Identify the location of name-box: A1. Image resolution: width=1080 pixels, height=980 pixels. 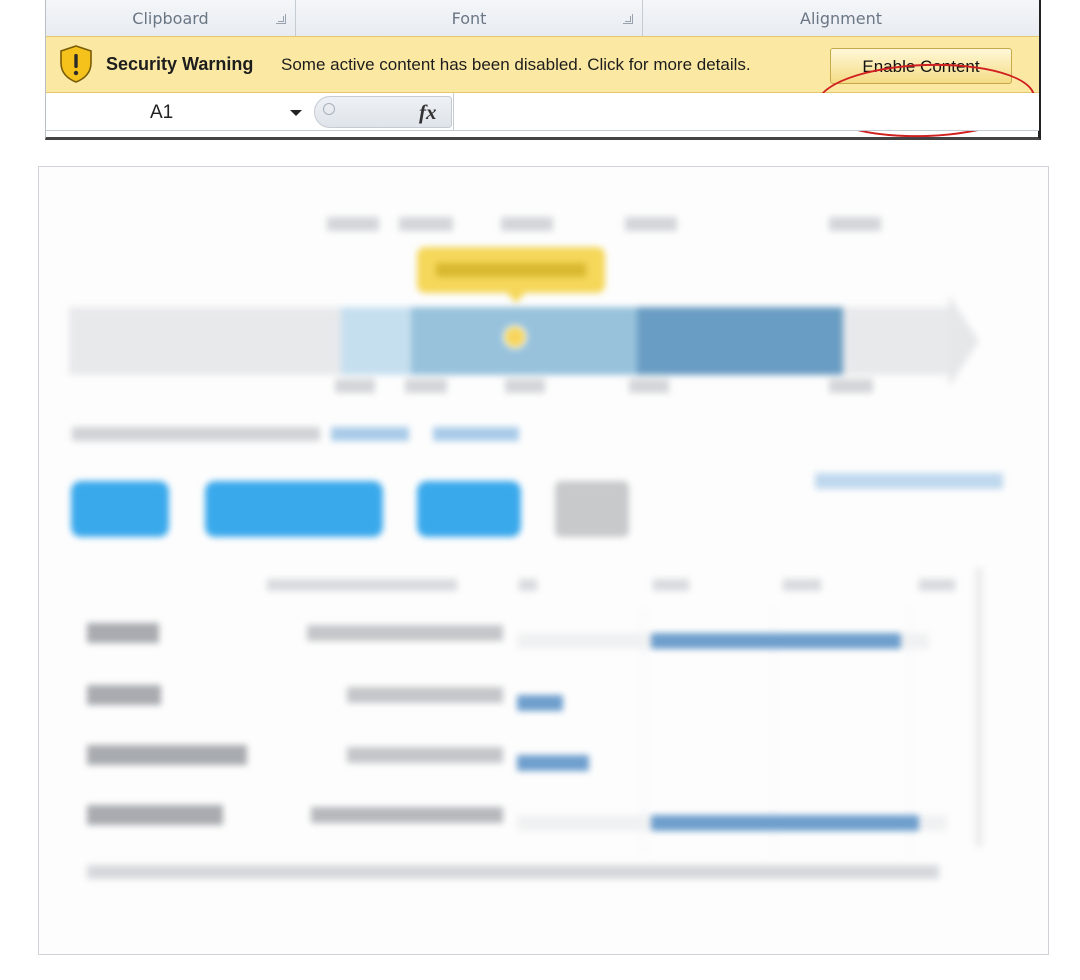
(177, 111).